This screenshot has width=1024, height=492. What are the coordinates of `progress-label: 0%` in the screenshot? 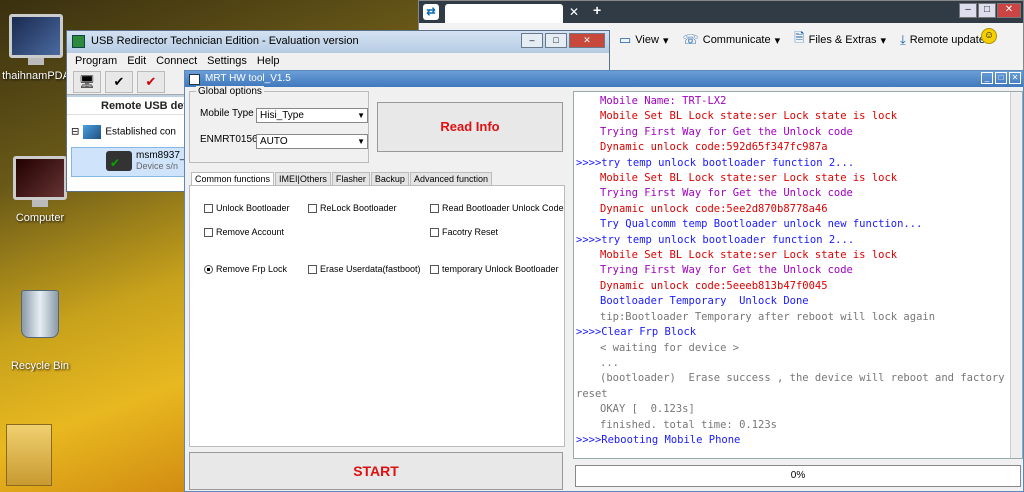 It's located at (798, 475).